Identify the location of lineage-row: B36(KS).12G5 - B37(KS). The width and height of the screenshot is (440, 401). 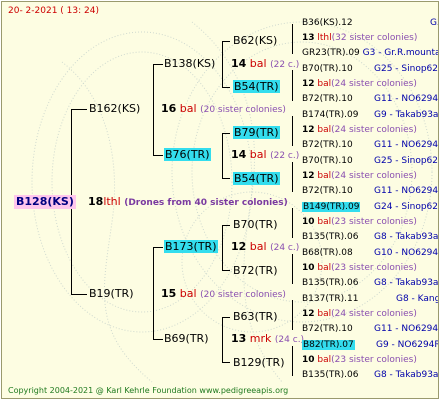
(370, 23).